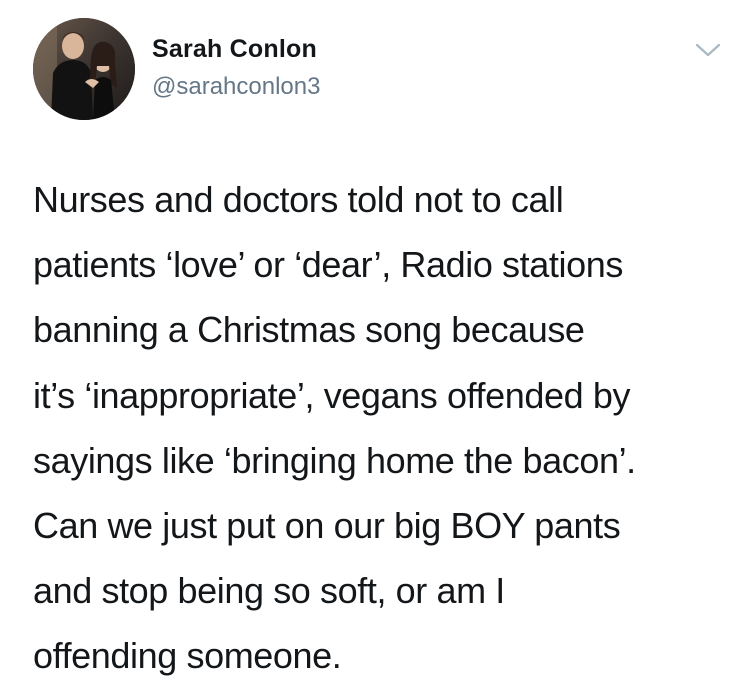 Image resolution: width=750 pixels, height=689 pixels. What do you see at coordinates (236, 87) in the screenshot?
I see `author-handle: @sarahconlon3` at bounding box center [236, 87].